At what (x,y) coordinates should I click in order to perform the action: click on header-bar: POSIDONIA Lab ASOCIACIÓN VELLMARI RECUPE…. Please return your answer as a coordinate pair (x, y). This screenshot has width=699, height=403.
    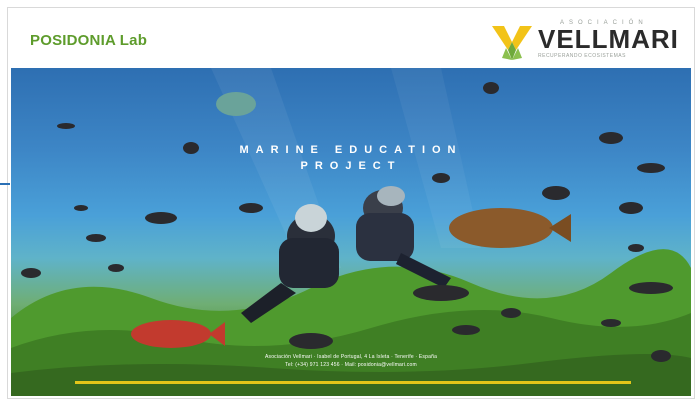
    Looking at the image, I should click on (351, 38).